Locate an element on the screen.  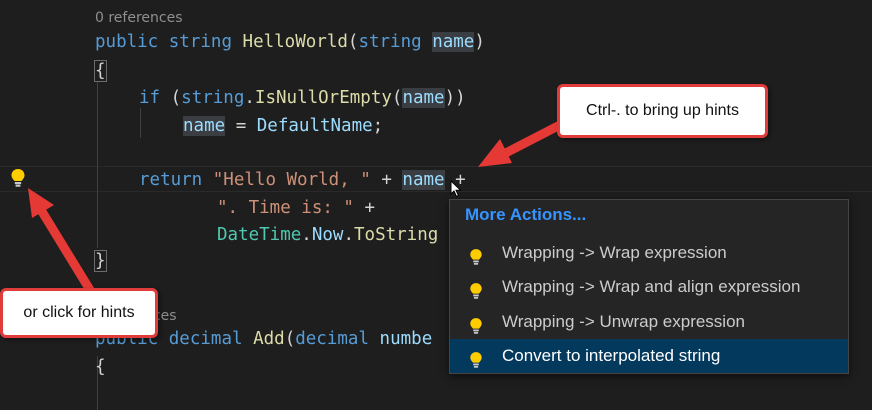
code-line-5: return "Hello World, " + name + is located at coordinates (302, 180).